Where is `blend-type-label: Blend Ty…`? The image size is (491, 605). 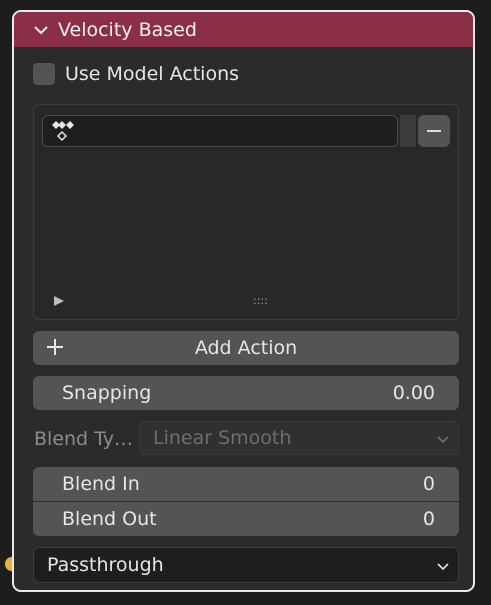 blend-type-label: Blend Ty… is located at coordinates (84, 439).